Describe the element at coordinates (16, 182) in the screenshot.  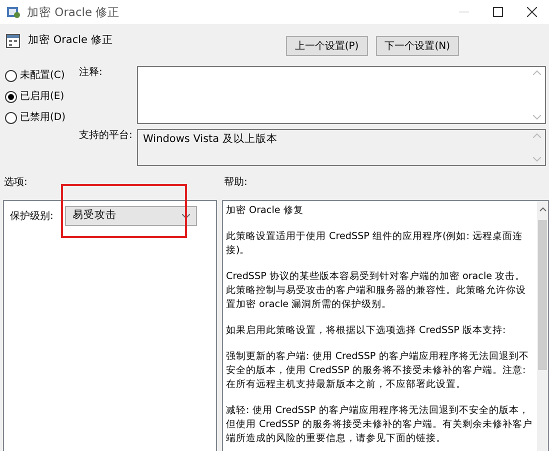
I see `options-heading: 选项:` at that location.